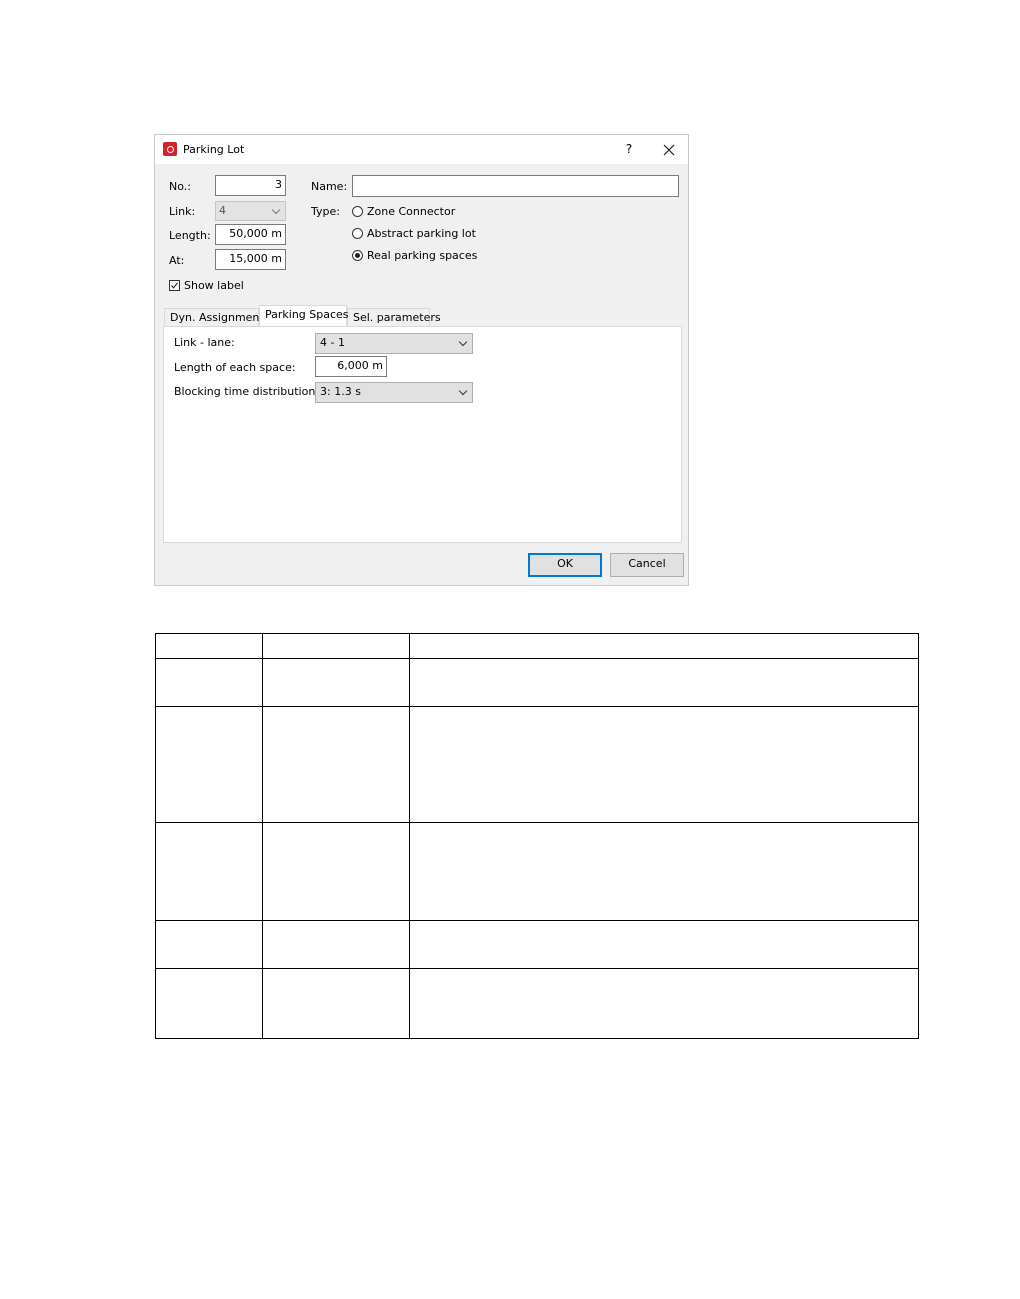 This screenshot has height=1299, width=1020. I want to click on type-label: Type:, so click(325, 211).